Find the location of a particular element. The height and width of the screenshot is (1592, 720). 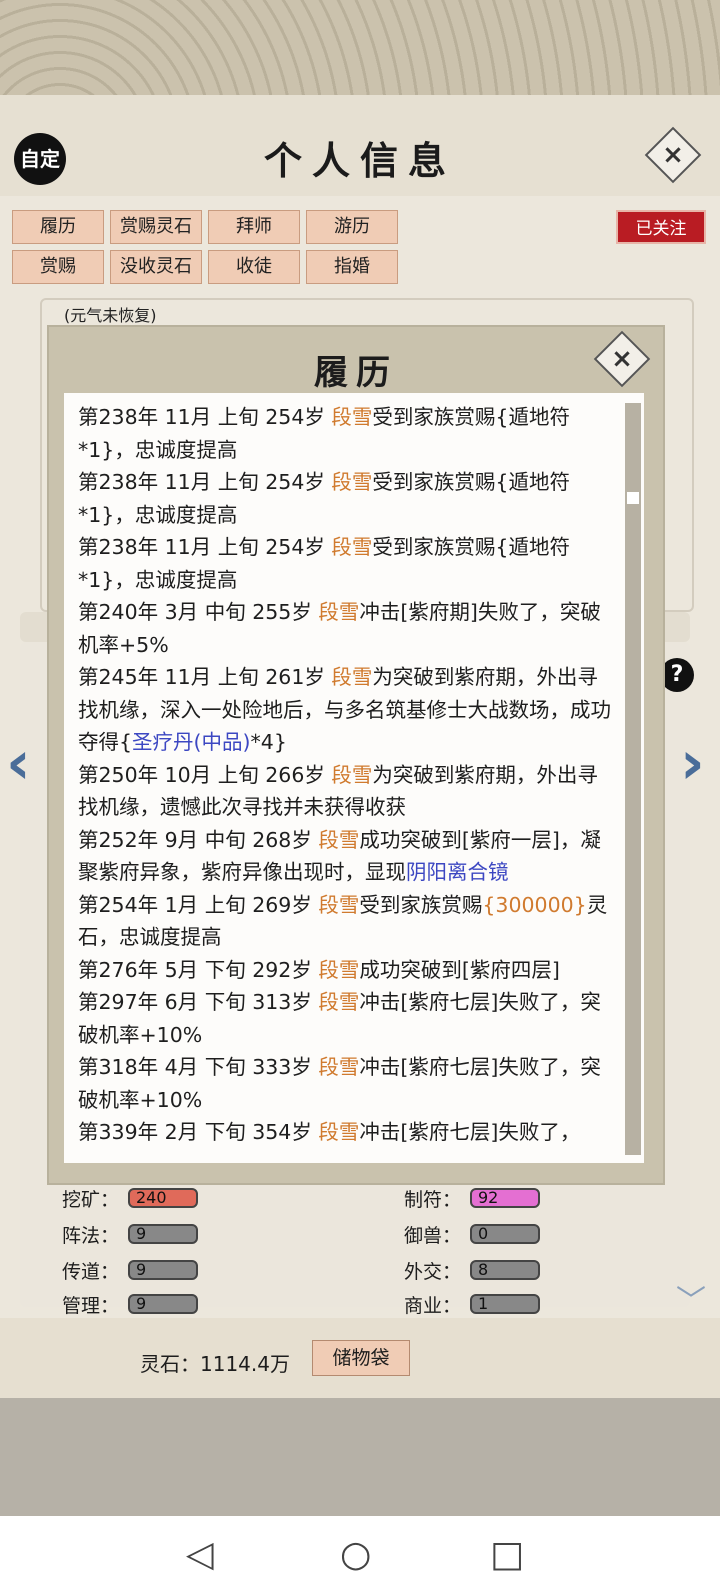

entry-text: 成功突破到[紫府四层] is located at coordinates (459, 969).